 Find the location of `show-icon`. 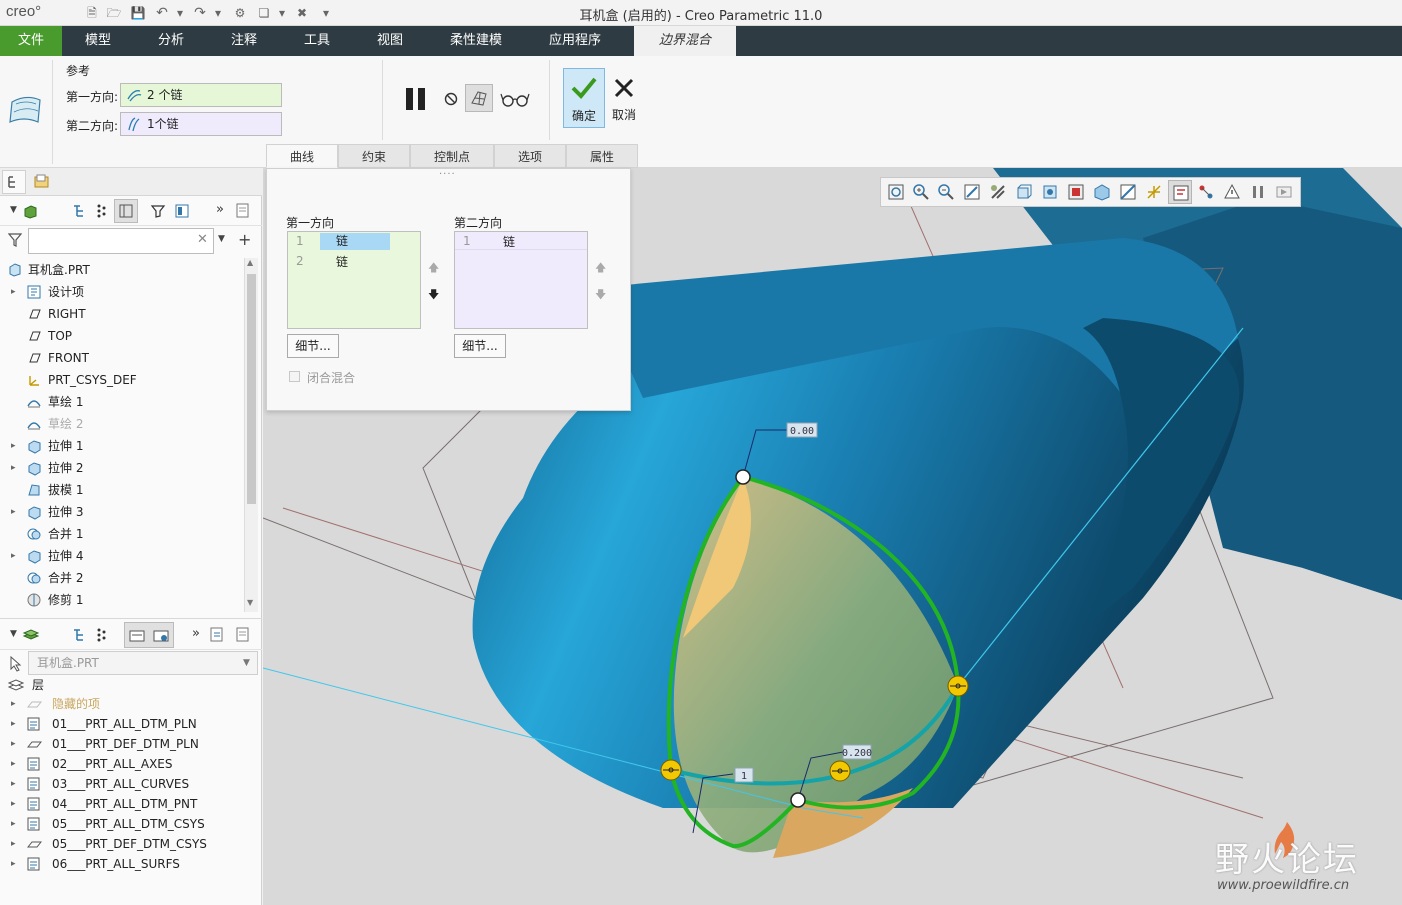

show-icon is located at coordinates (158, 211).